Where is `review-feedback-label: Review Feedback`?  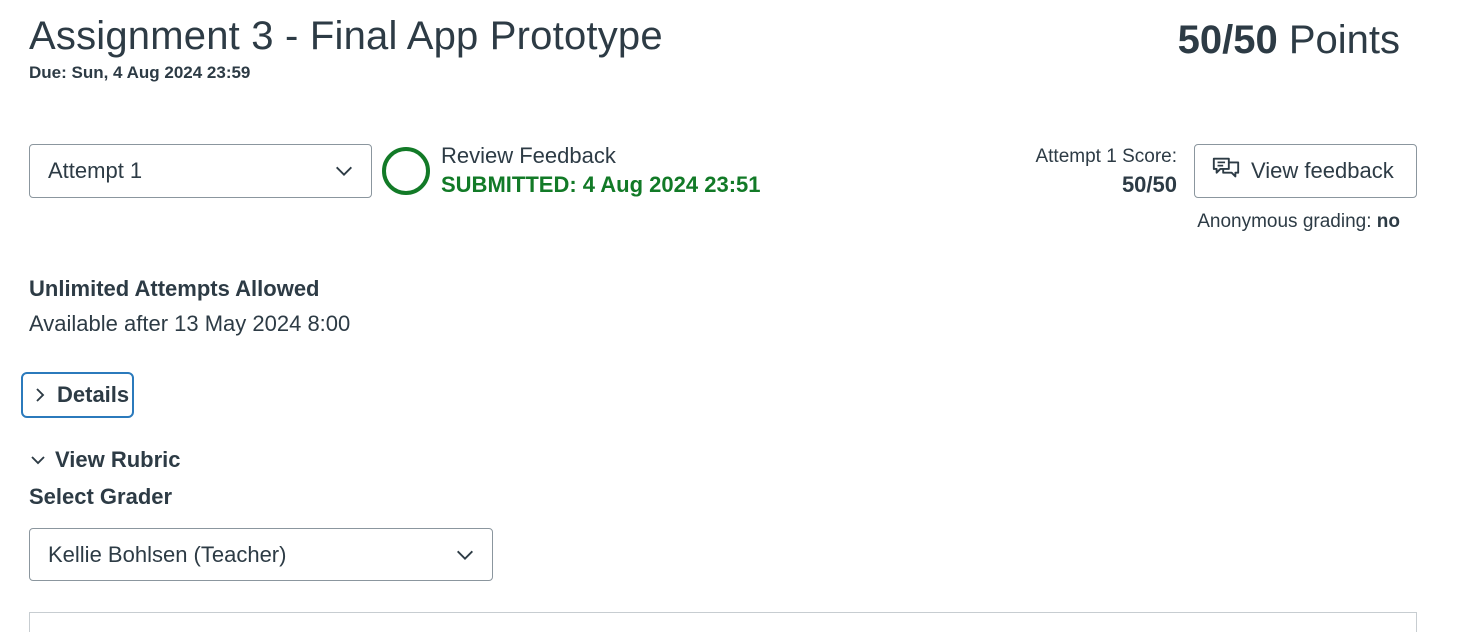 review-feedback-label: Review Feedback is located at coordinates (528, 155).